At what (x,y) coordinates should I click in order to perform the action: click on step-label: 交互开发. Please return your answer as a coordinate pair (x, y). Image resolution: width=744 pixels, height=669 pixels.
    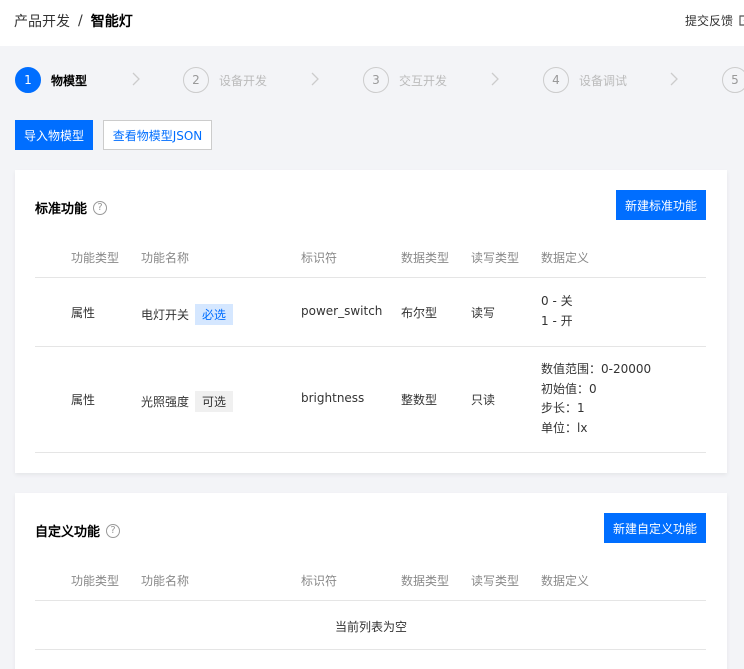
    Looking at the image, I should click on (423, 80).